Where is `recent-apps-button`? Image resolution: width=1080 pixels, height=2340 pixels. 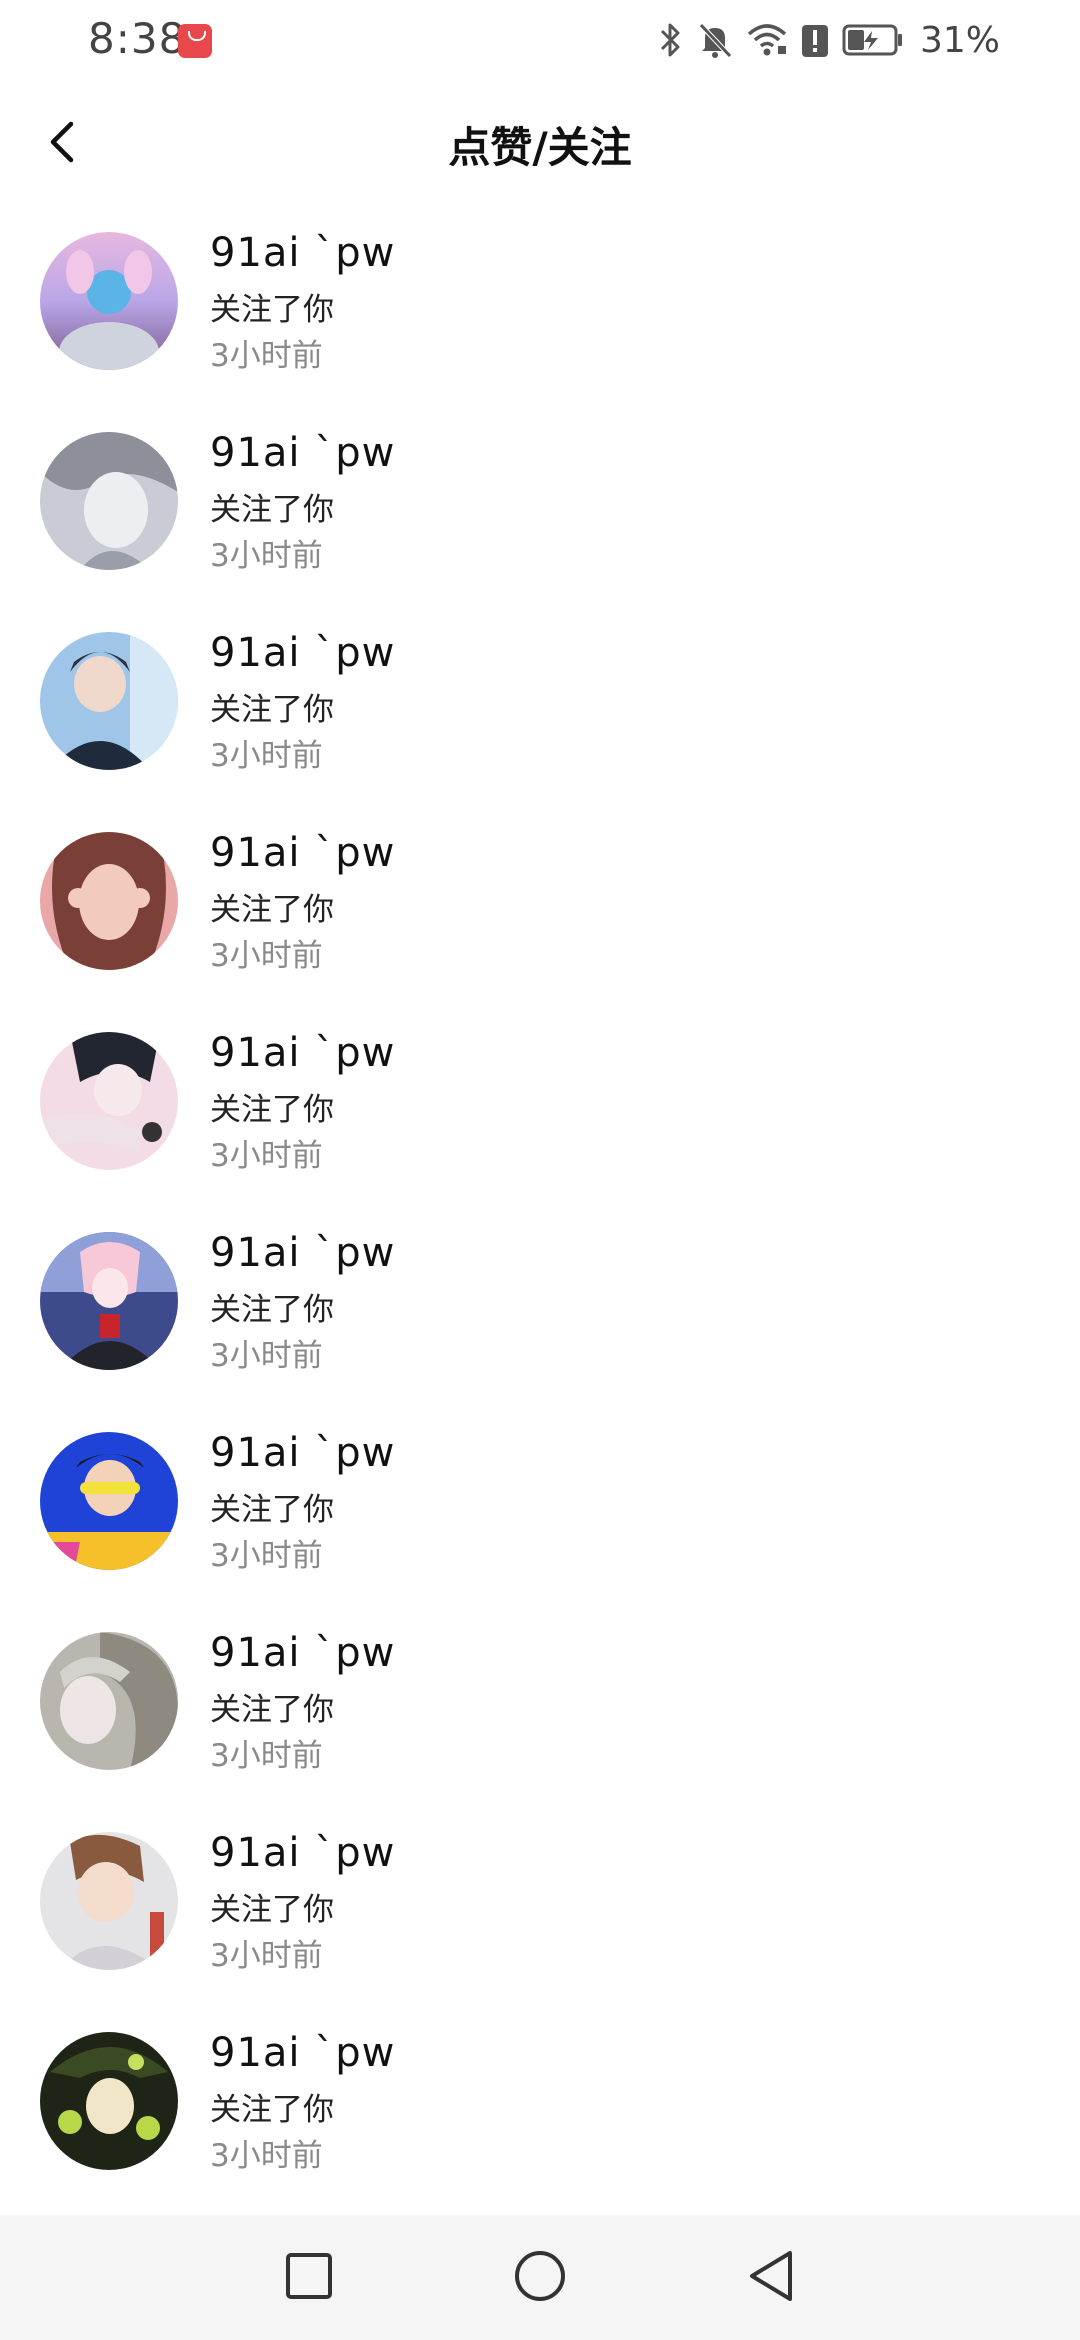
recent-apps-button is located at coordinates (309, 2278).